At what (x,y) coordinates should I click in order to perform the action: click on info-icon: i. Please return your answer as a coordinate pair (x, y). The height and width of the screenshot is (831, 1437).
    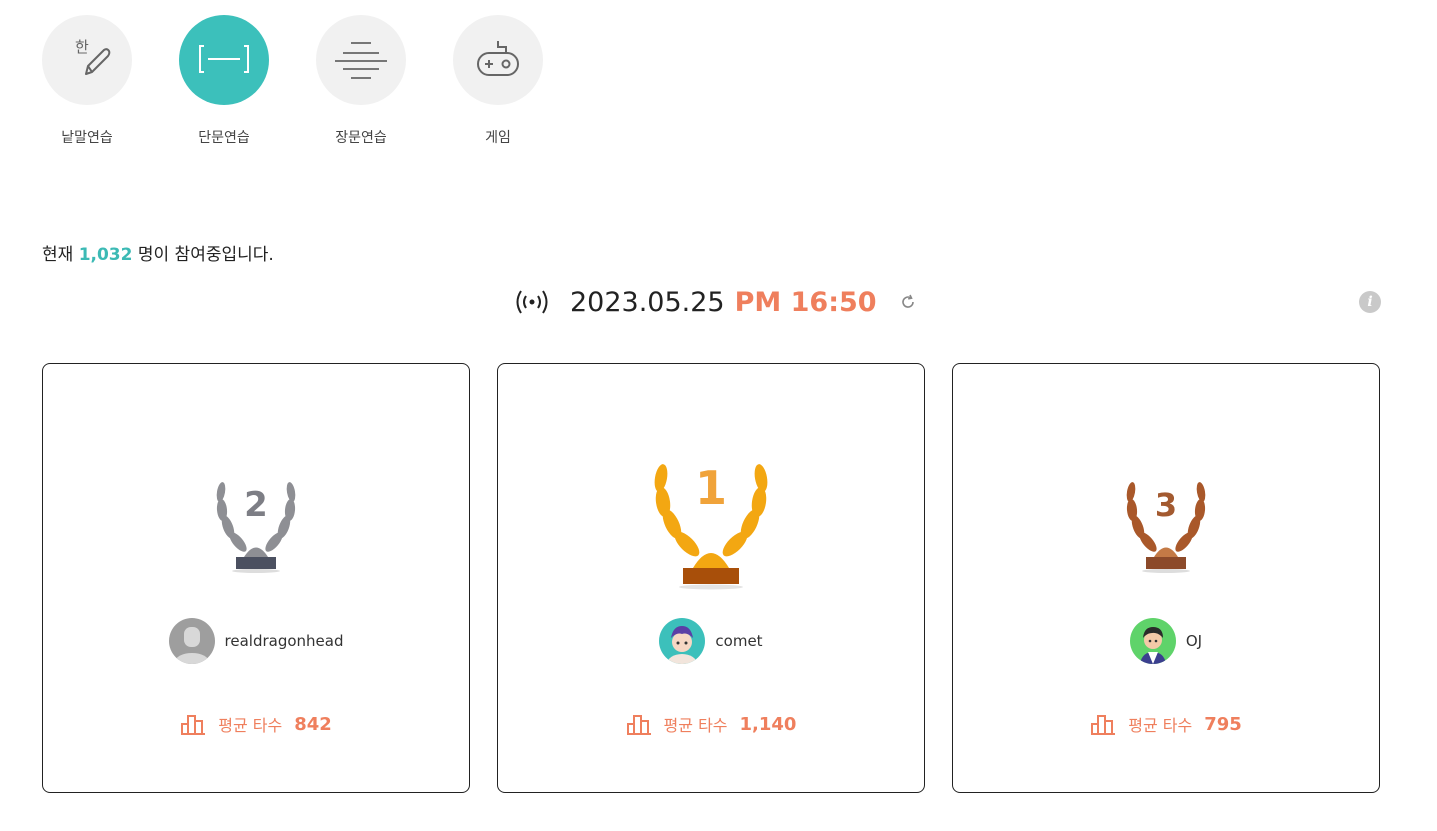
    Looking at the image, I should click on (1370, 302).